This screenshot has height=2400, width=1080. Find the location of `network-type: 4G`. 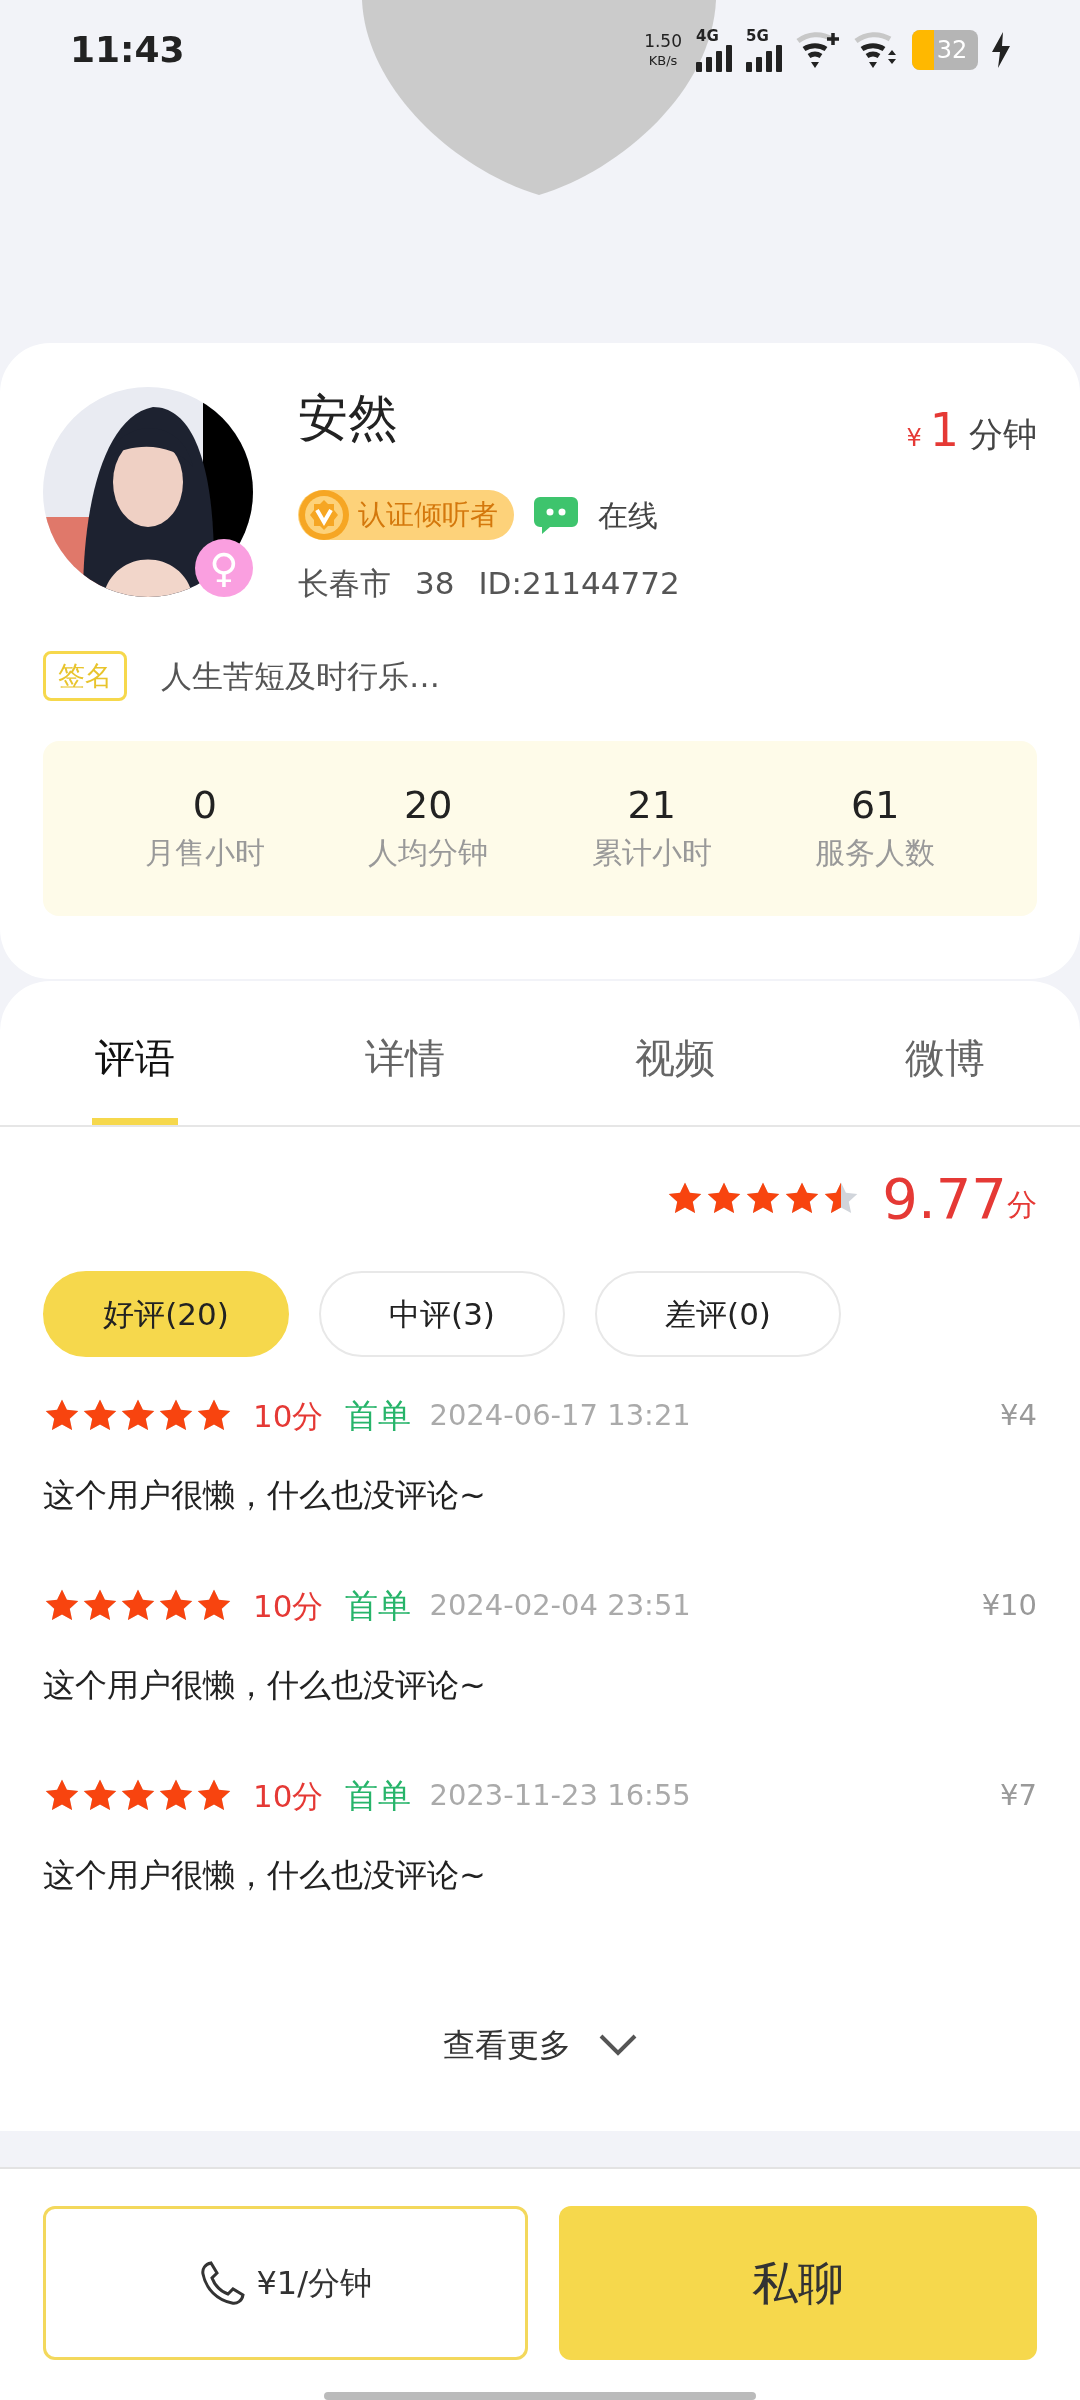

network-type: 4G is located at coordinates (707, 36).